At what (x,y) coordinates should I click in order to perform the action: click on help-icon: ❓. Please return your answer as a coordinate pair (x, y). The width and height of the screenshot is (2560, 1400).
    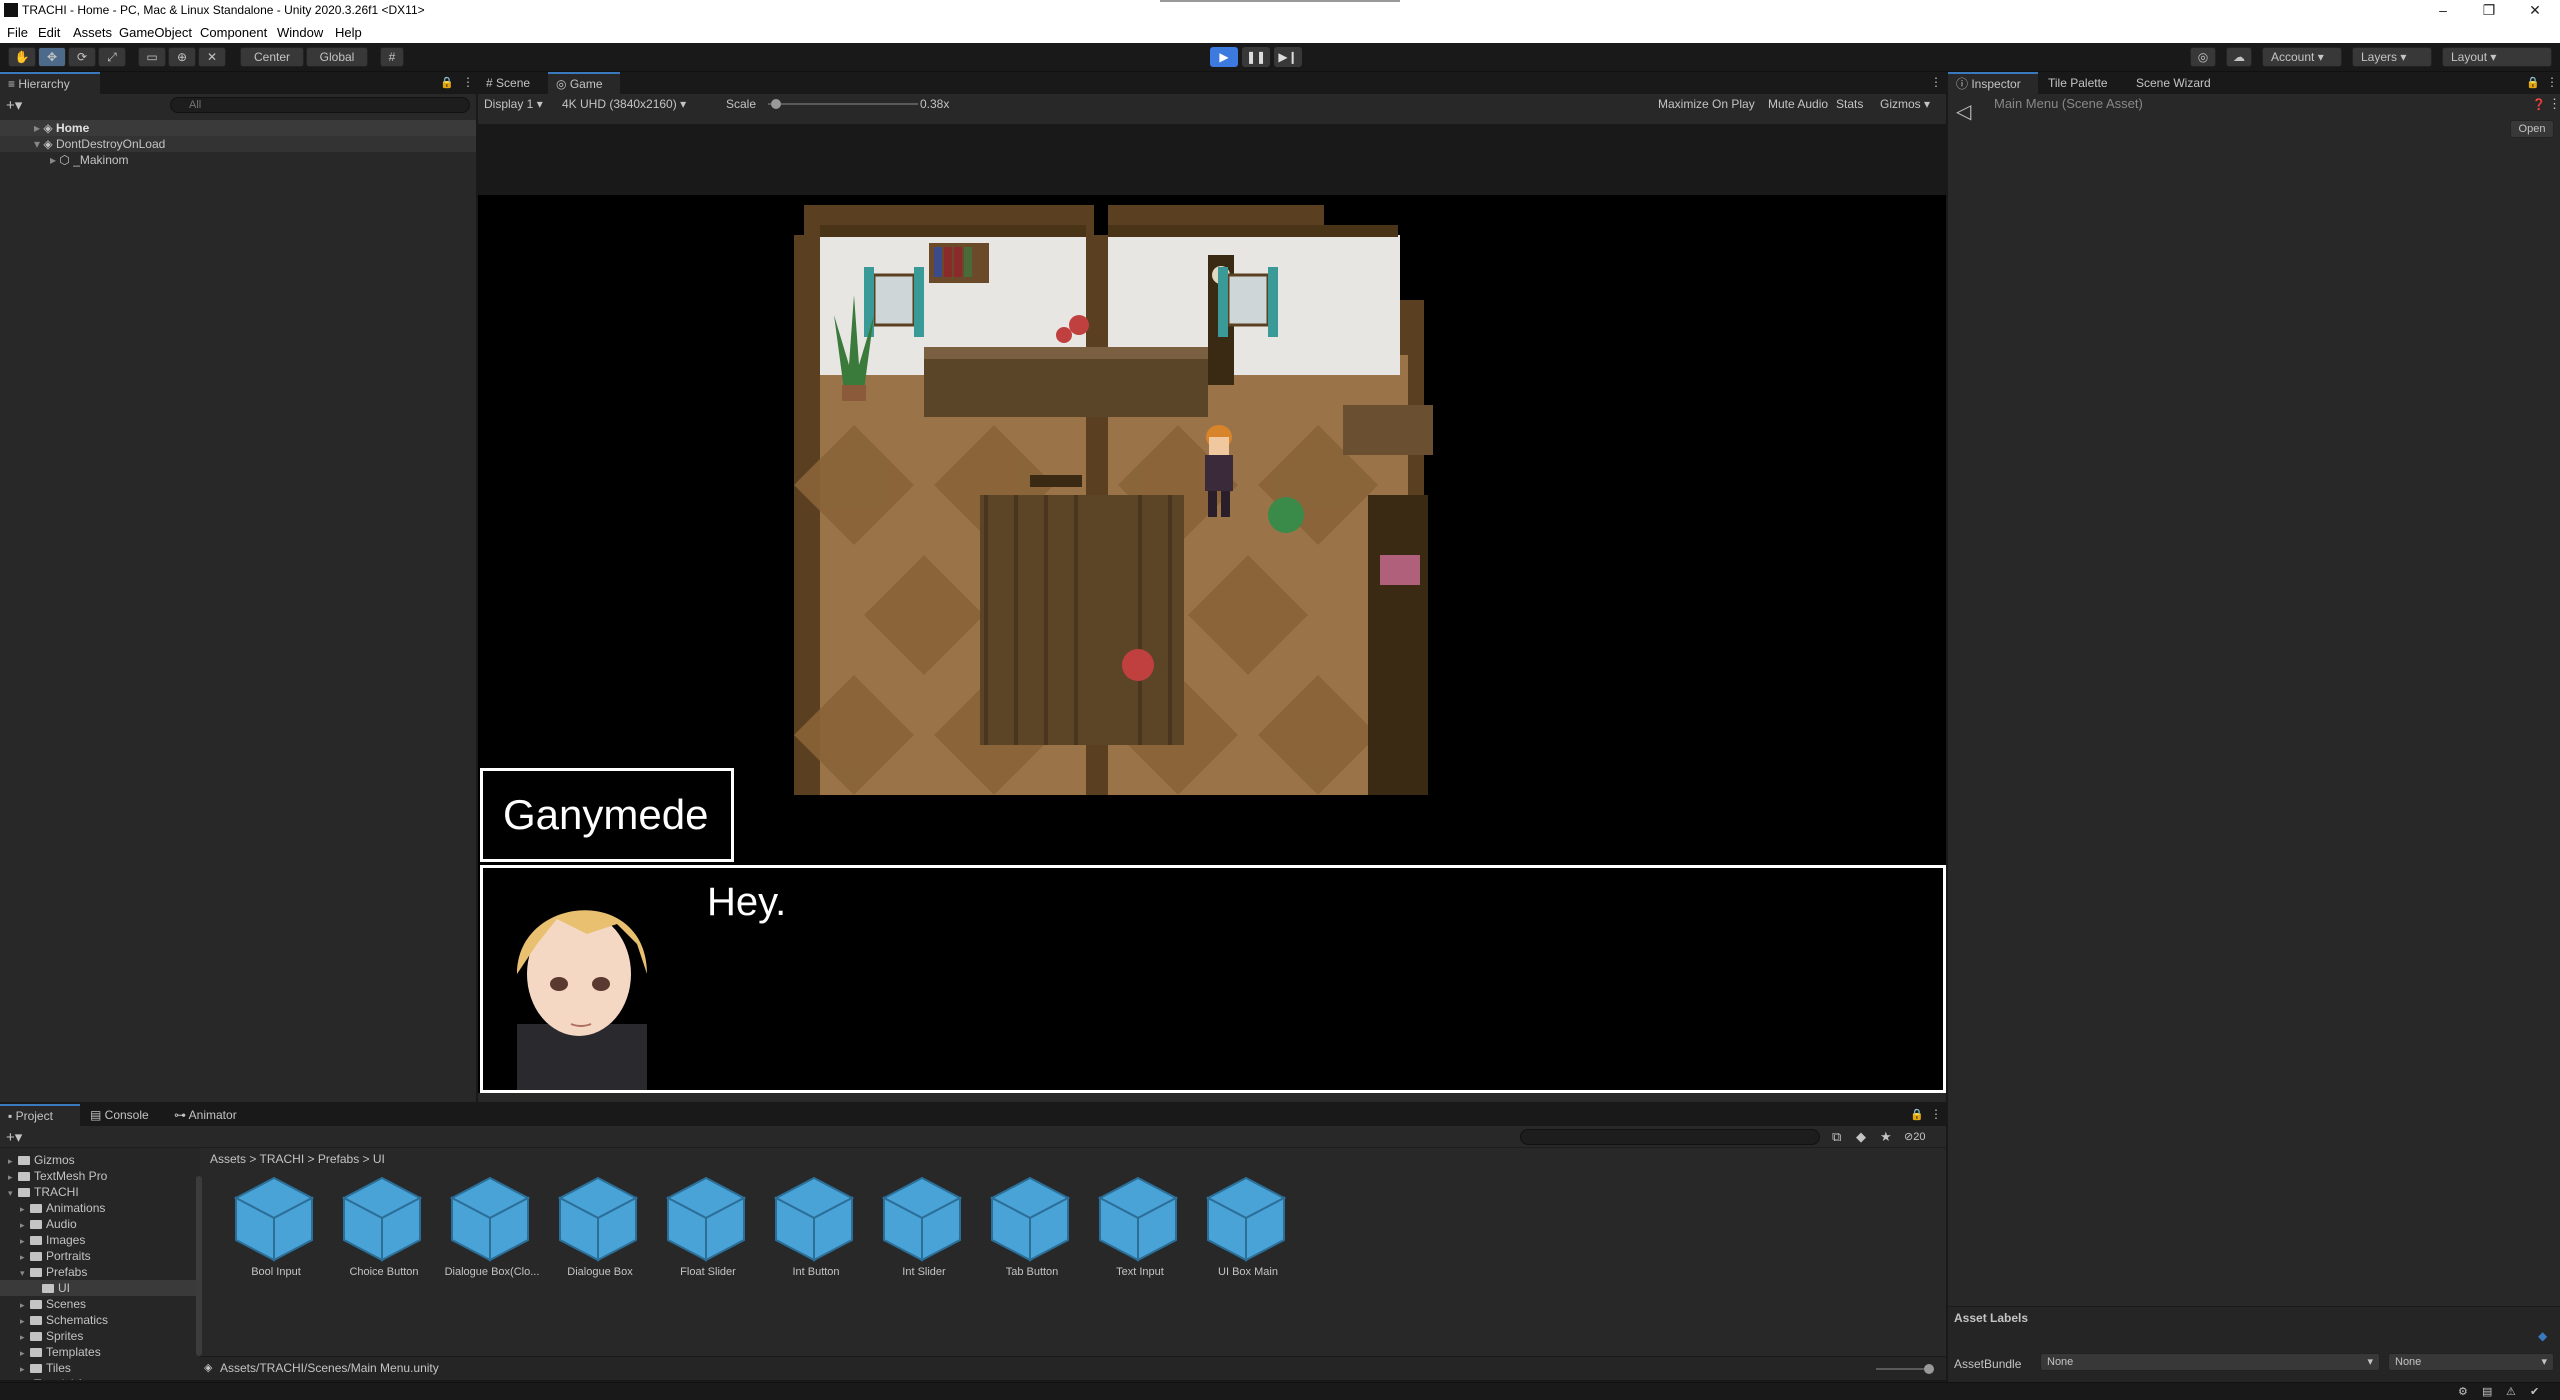
    Looking at the image, I should click on (2539, 104).